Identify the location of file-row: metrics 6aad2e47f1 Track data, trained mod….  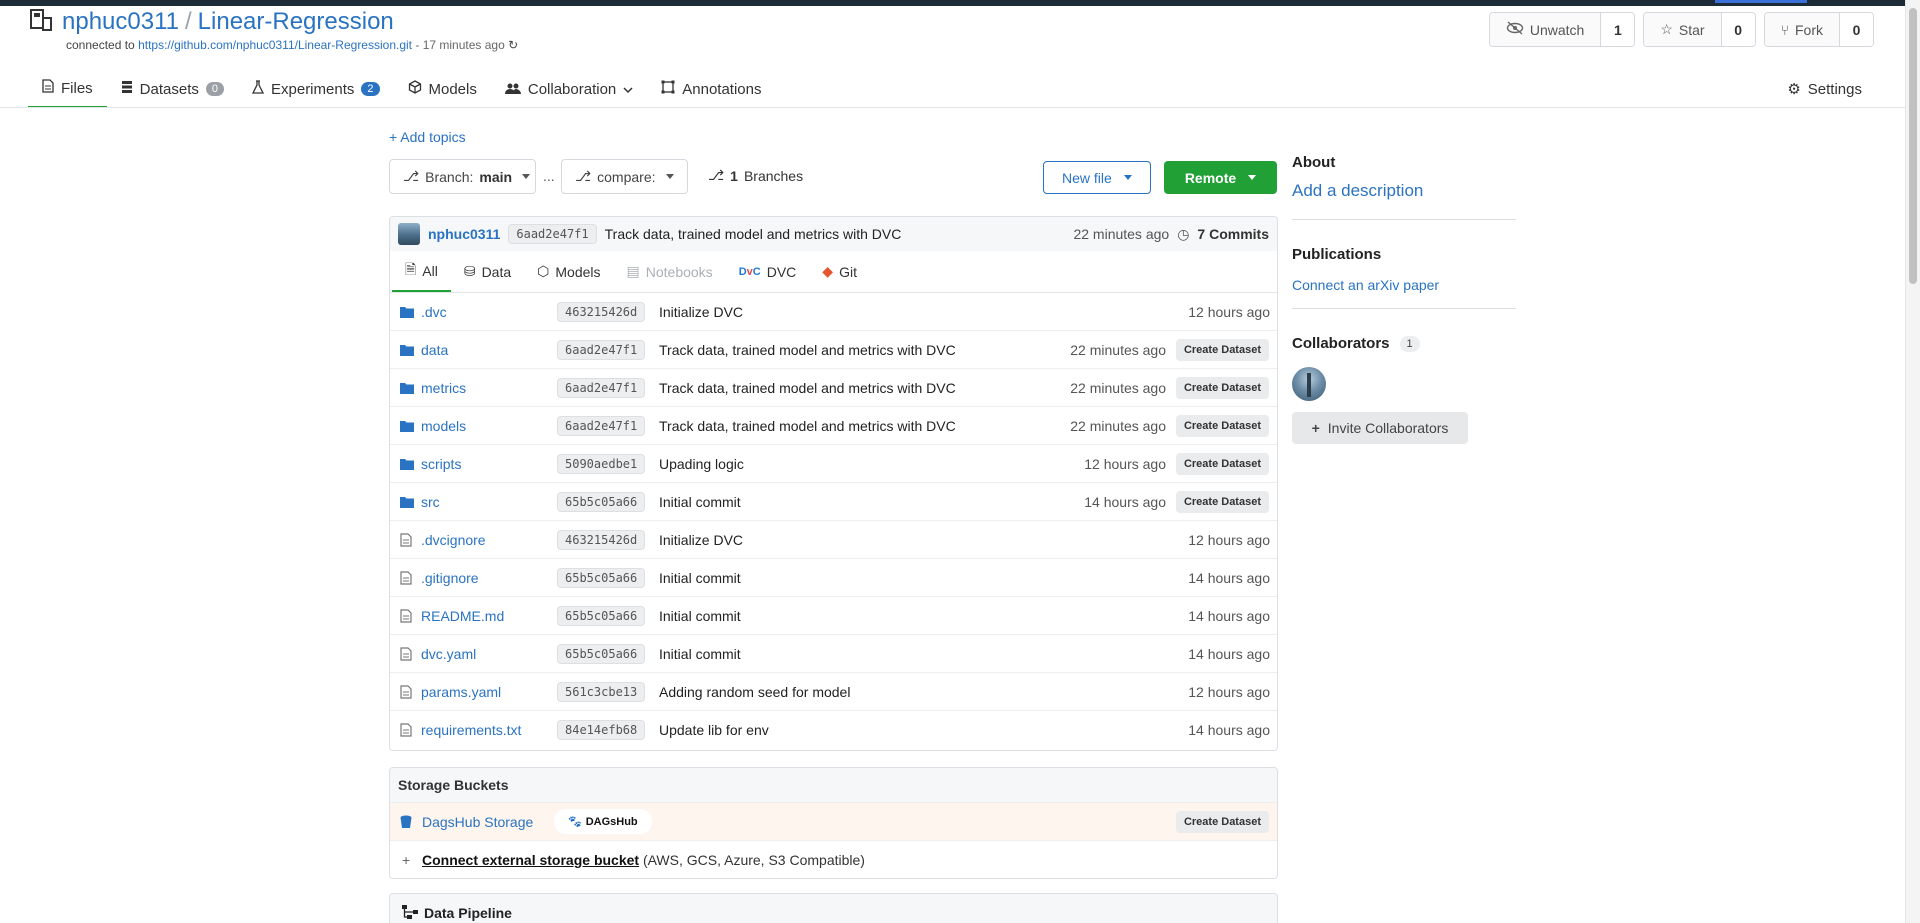
(833, 388).